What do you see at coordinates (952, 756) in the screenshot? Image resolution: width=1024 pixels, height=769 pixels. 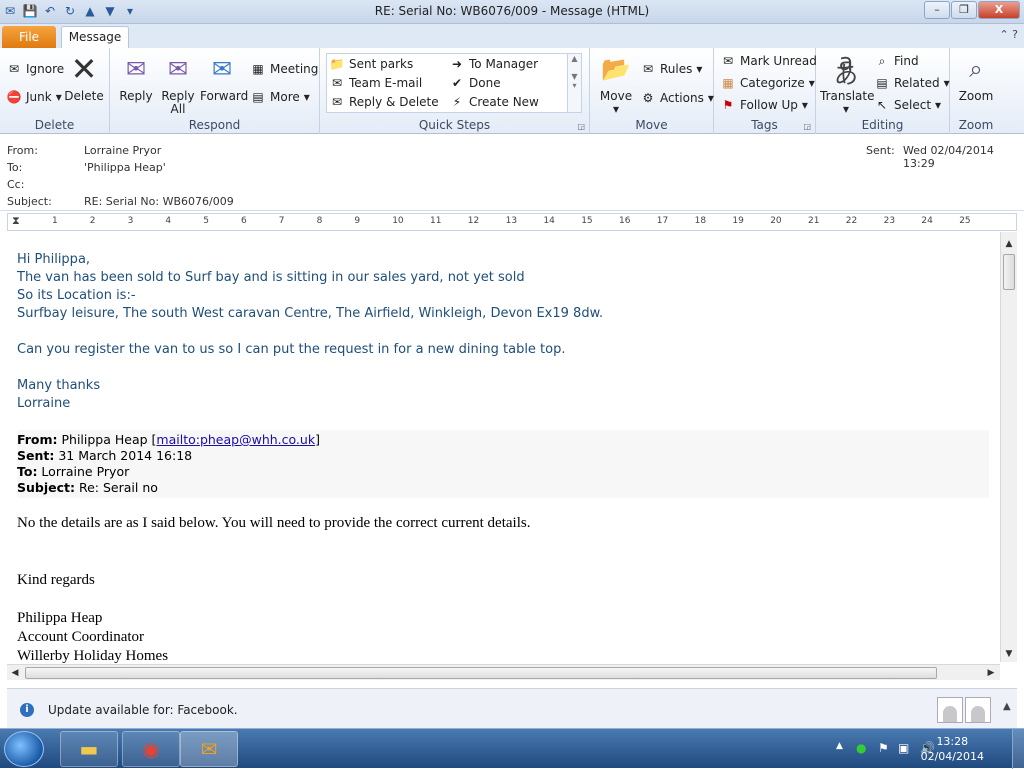 I see `clock-date: 02/04/2014` at bounding box center [952, 756].